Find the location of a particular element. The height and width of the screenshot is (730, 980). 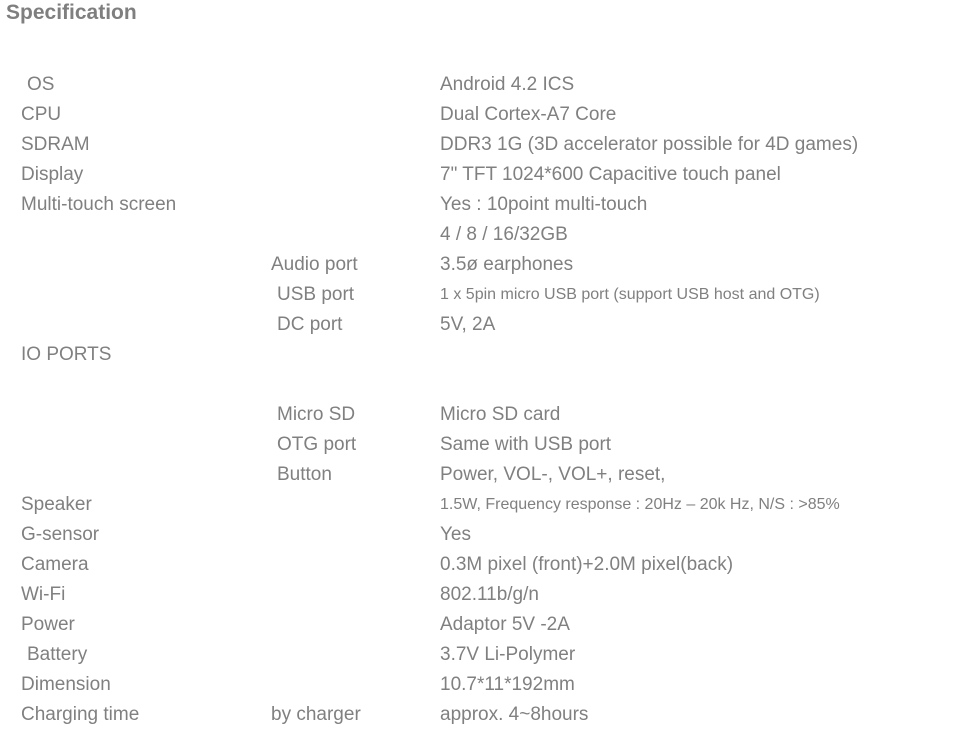

table-row: 4 / 8 / 16/32GB is located at coordinates (490, 235).